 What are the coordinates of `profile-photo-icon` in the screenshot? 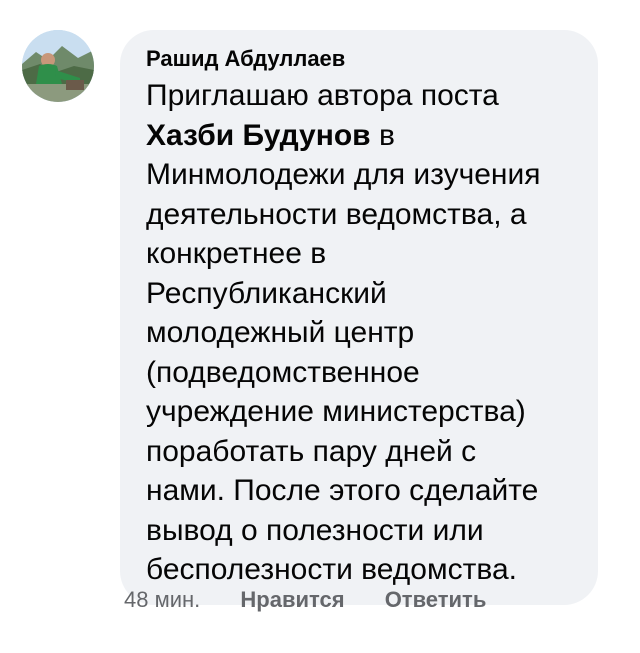 It's located at (58, 66).